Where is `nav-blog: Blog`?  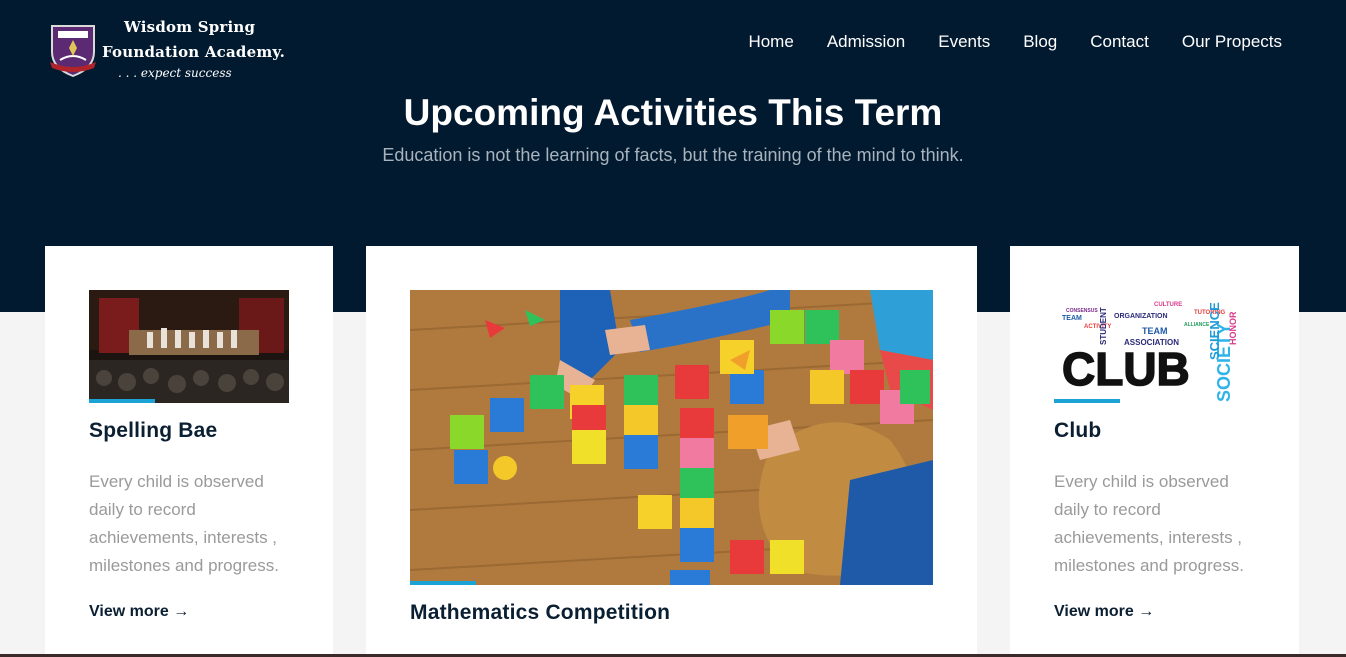 nav-blog: Blog is located at coordinates (1040, 42).